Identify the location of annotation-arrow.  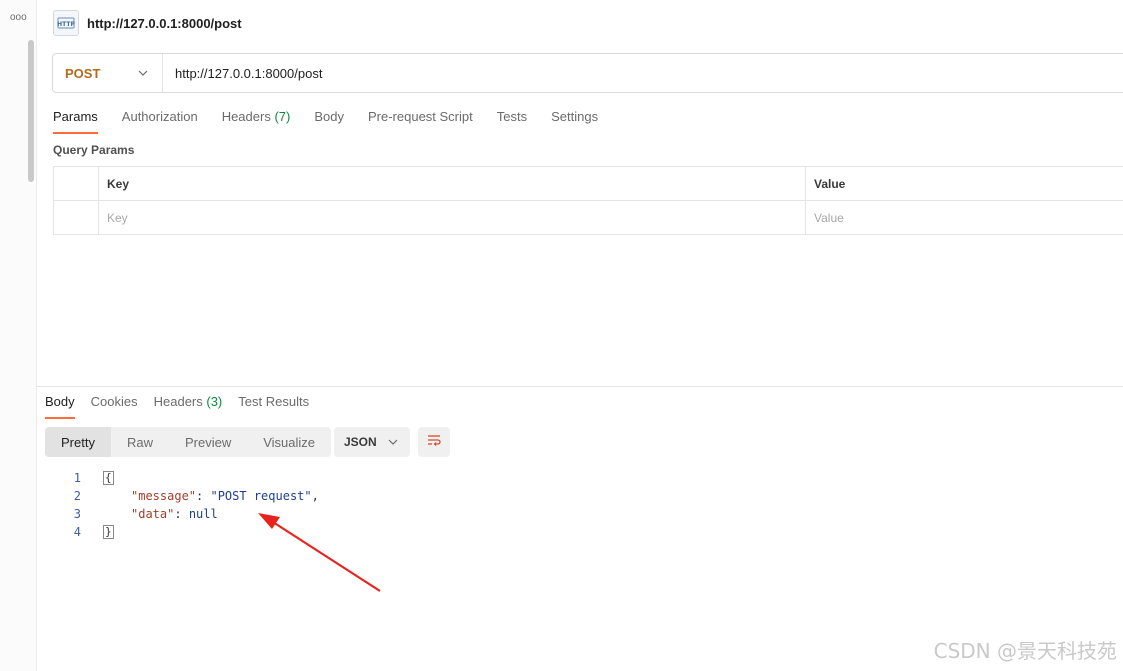
(319, 552).